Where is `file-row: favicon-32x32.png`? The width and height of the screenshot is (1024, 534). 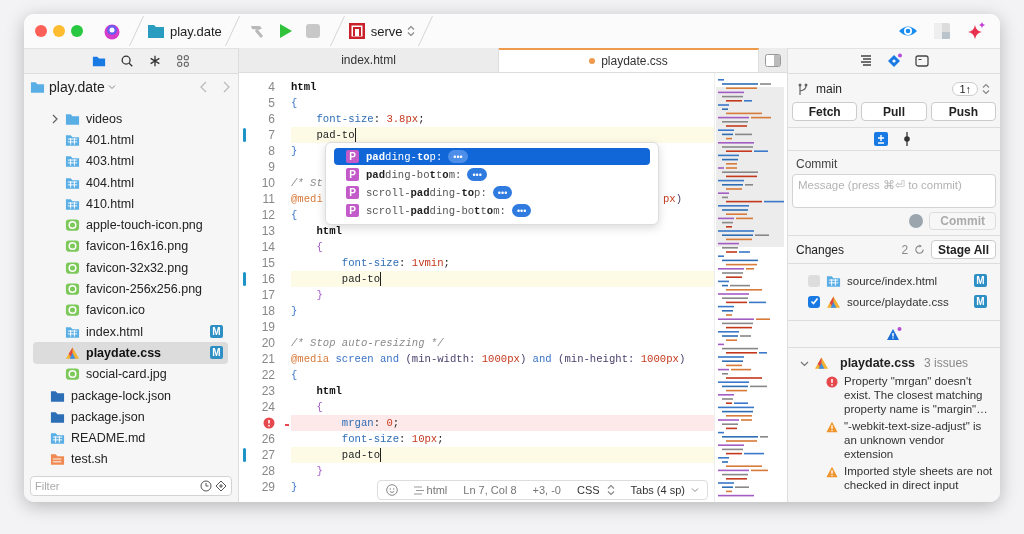
file-row: favicon-32x32.png is located at coordinates (130, 268).